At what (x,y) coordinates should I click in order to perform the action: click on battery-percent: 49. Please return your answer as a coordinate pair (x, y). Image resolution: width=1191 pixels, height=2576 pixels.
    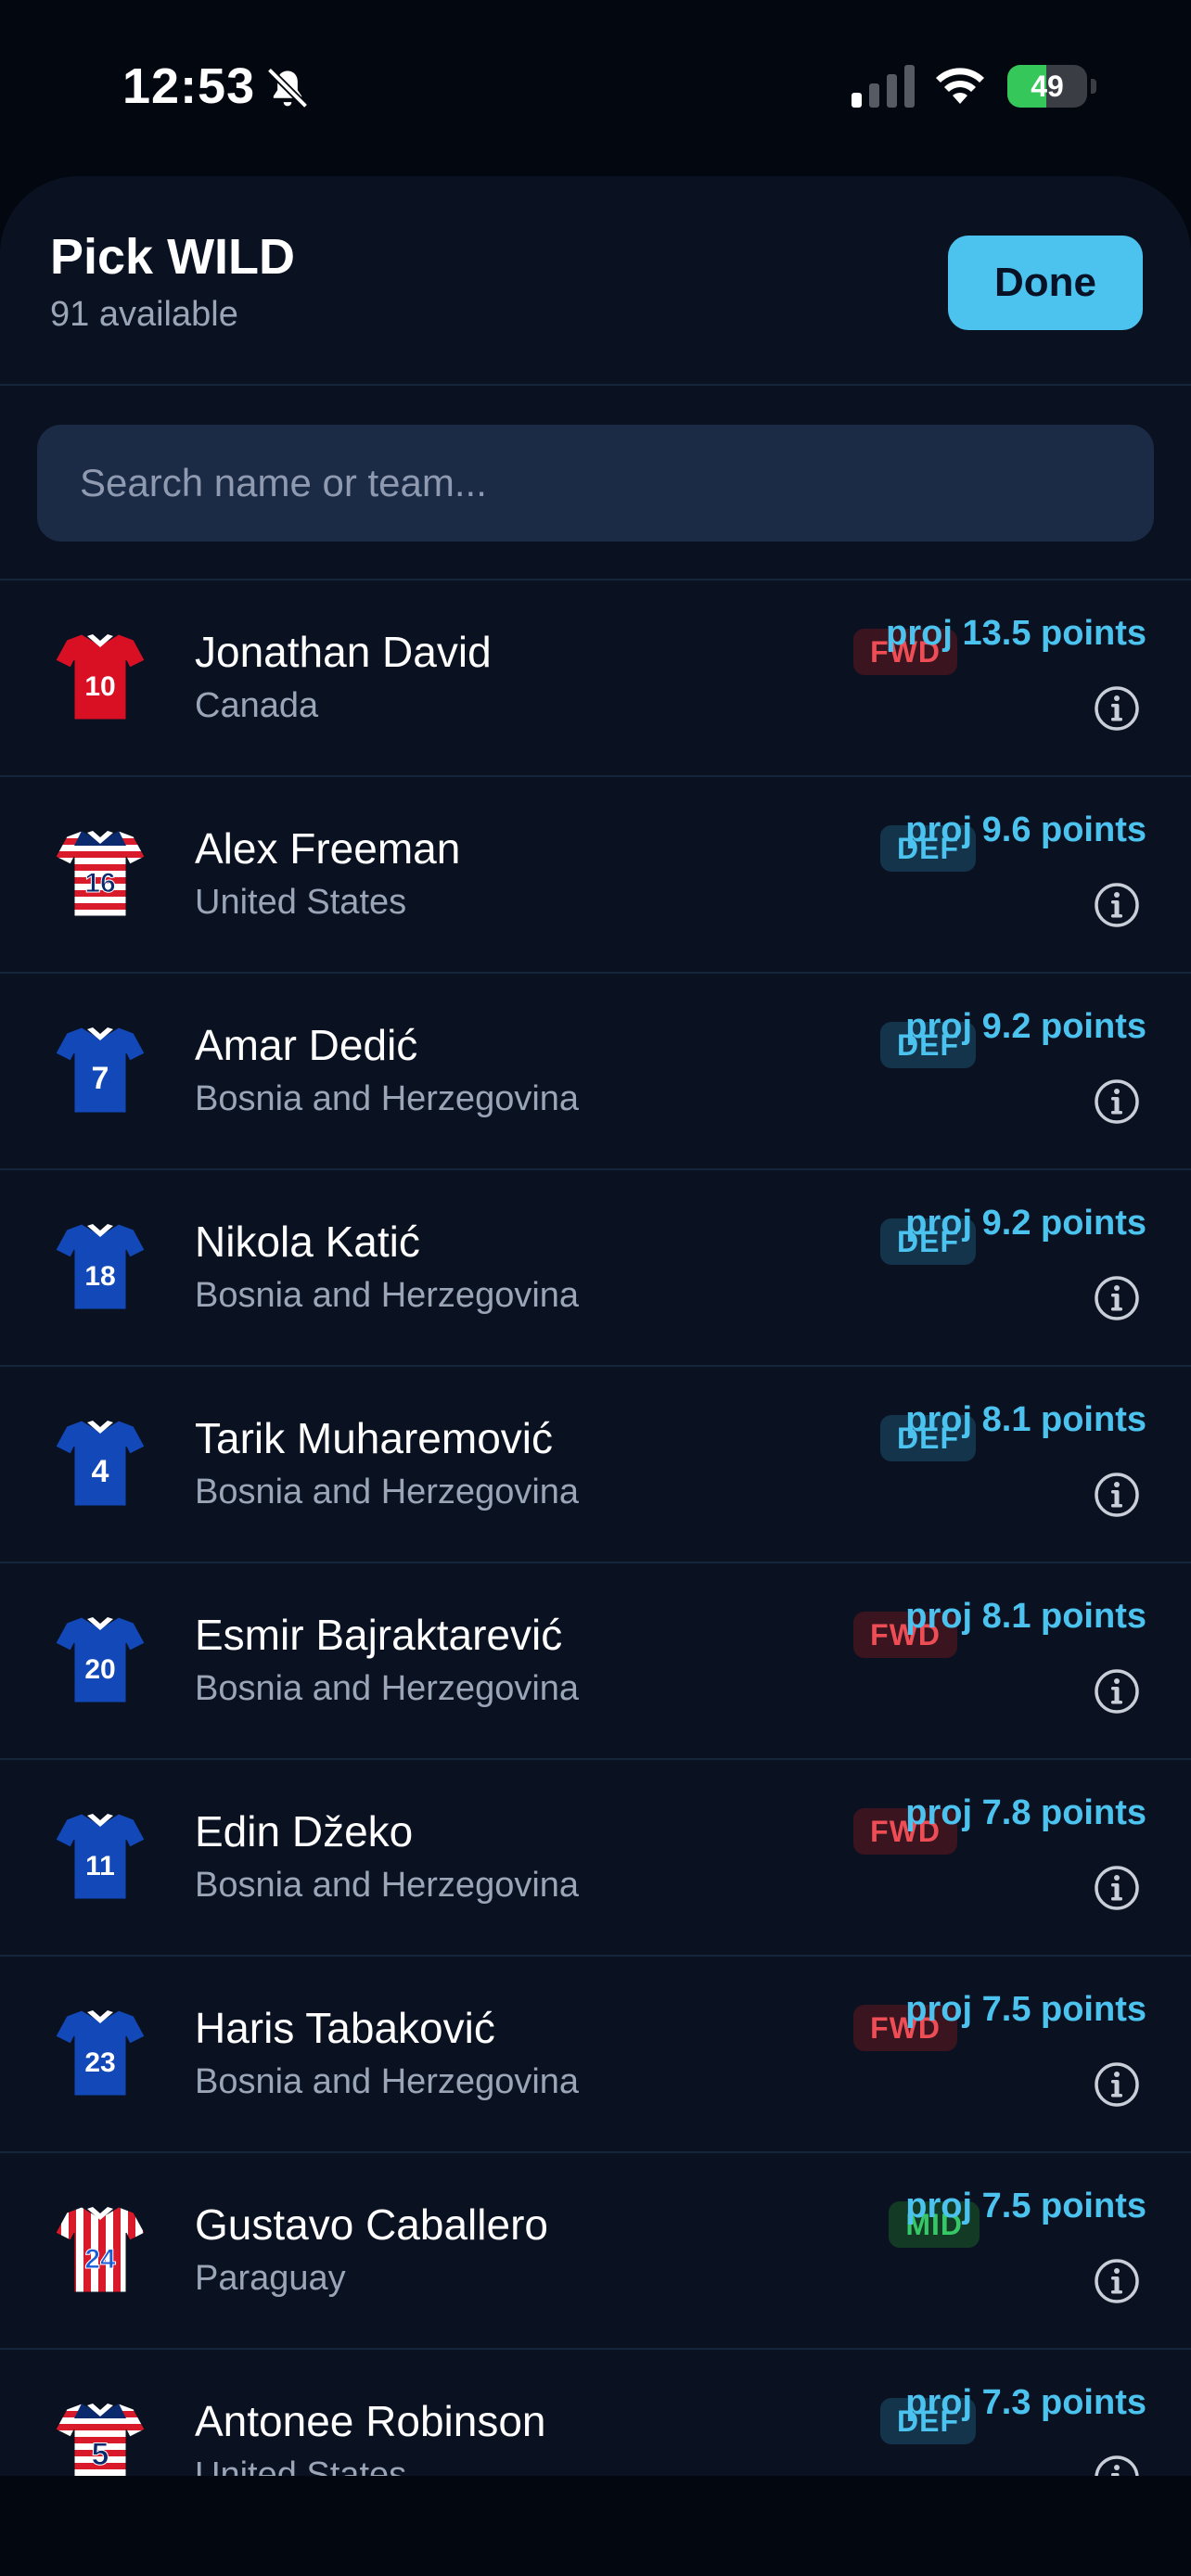
    Looking at the image, I should click on (1047, 87).